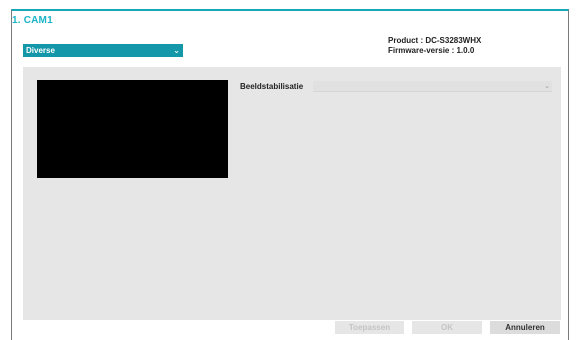 This screenshot has width=578, height=340. I want to click on dropdown-selected-label: Diverse, so click(40, 50).